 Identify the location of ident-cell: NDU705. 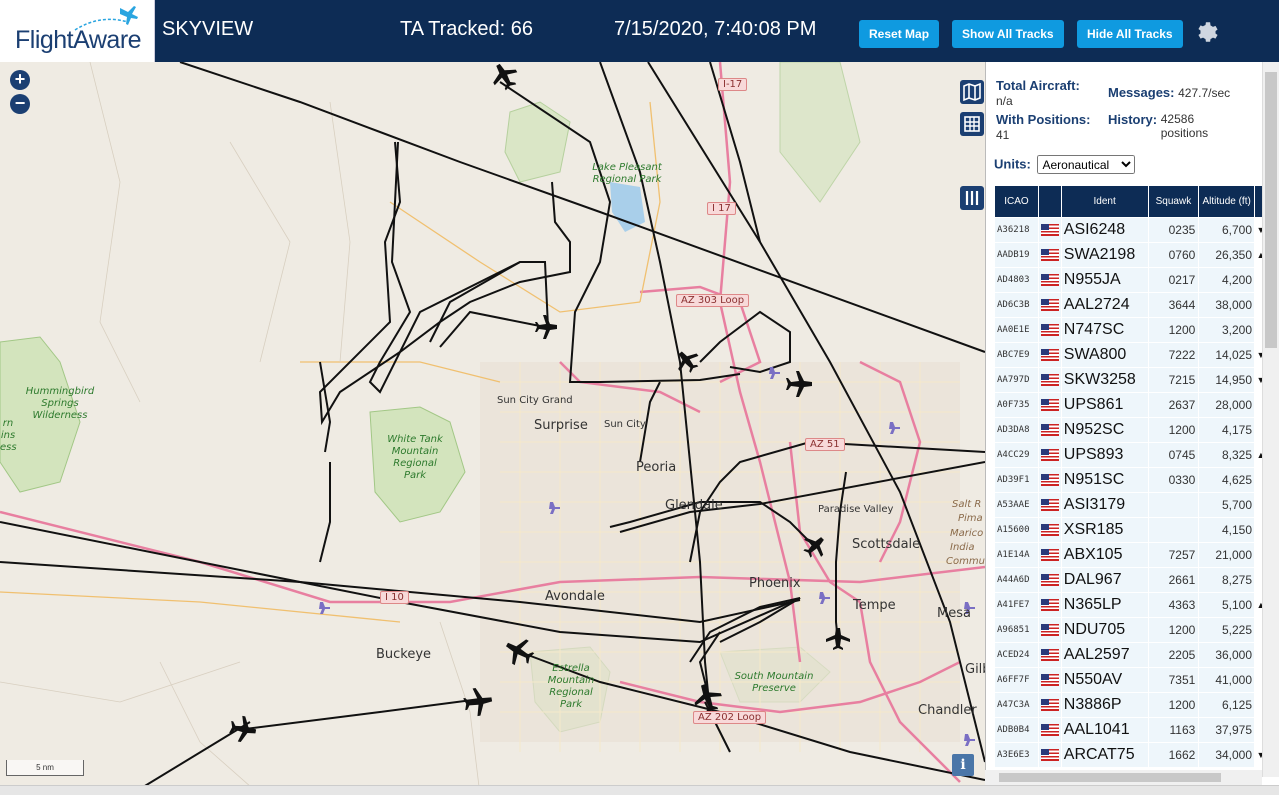
(1104, 630).